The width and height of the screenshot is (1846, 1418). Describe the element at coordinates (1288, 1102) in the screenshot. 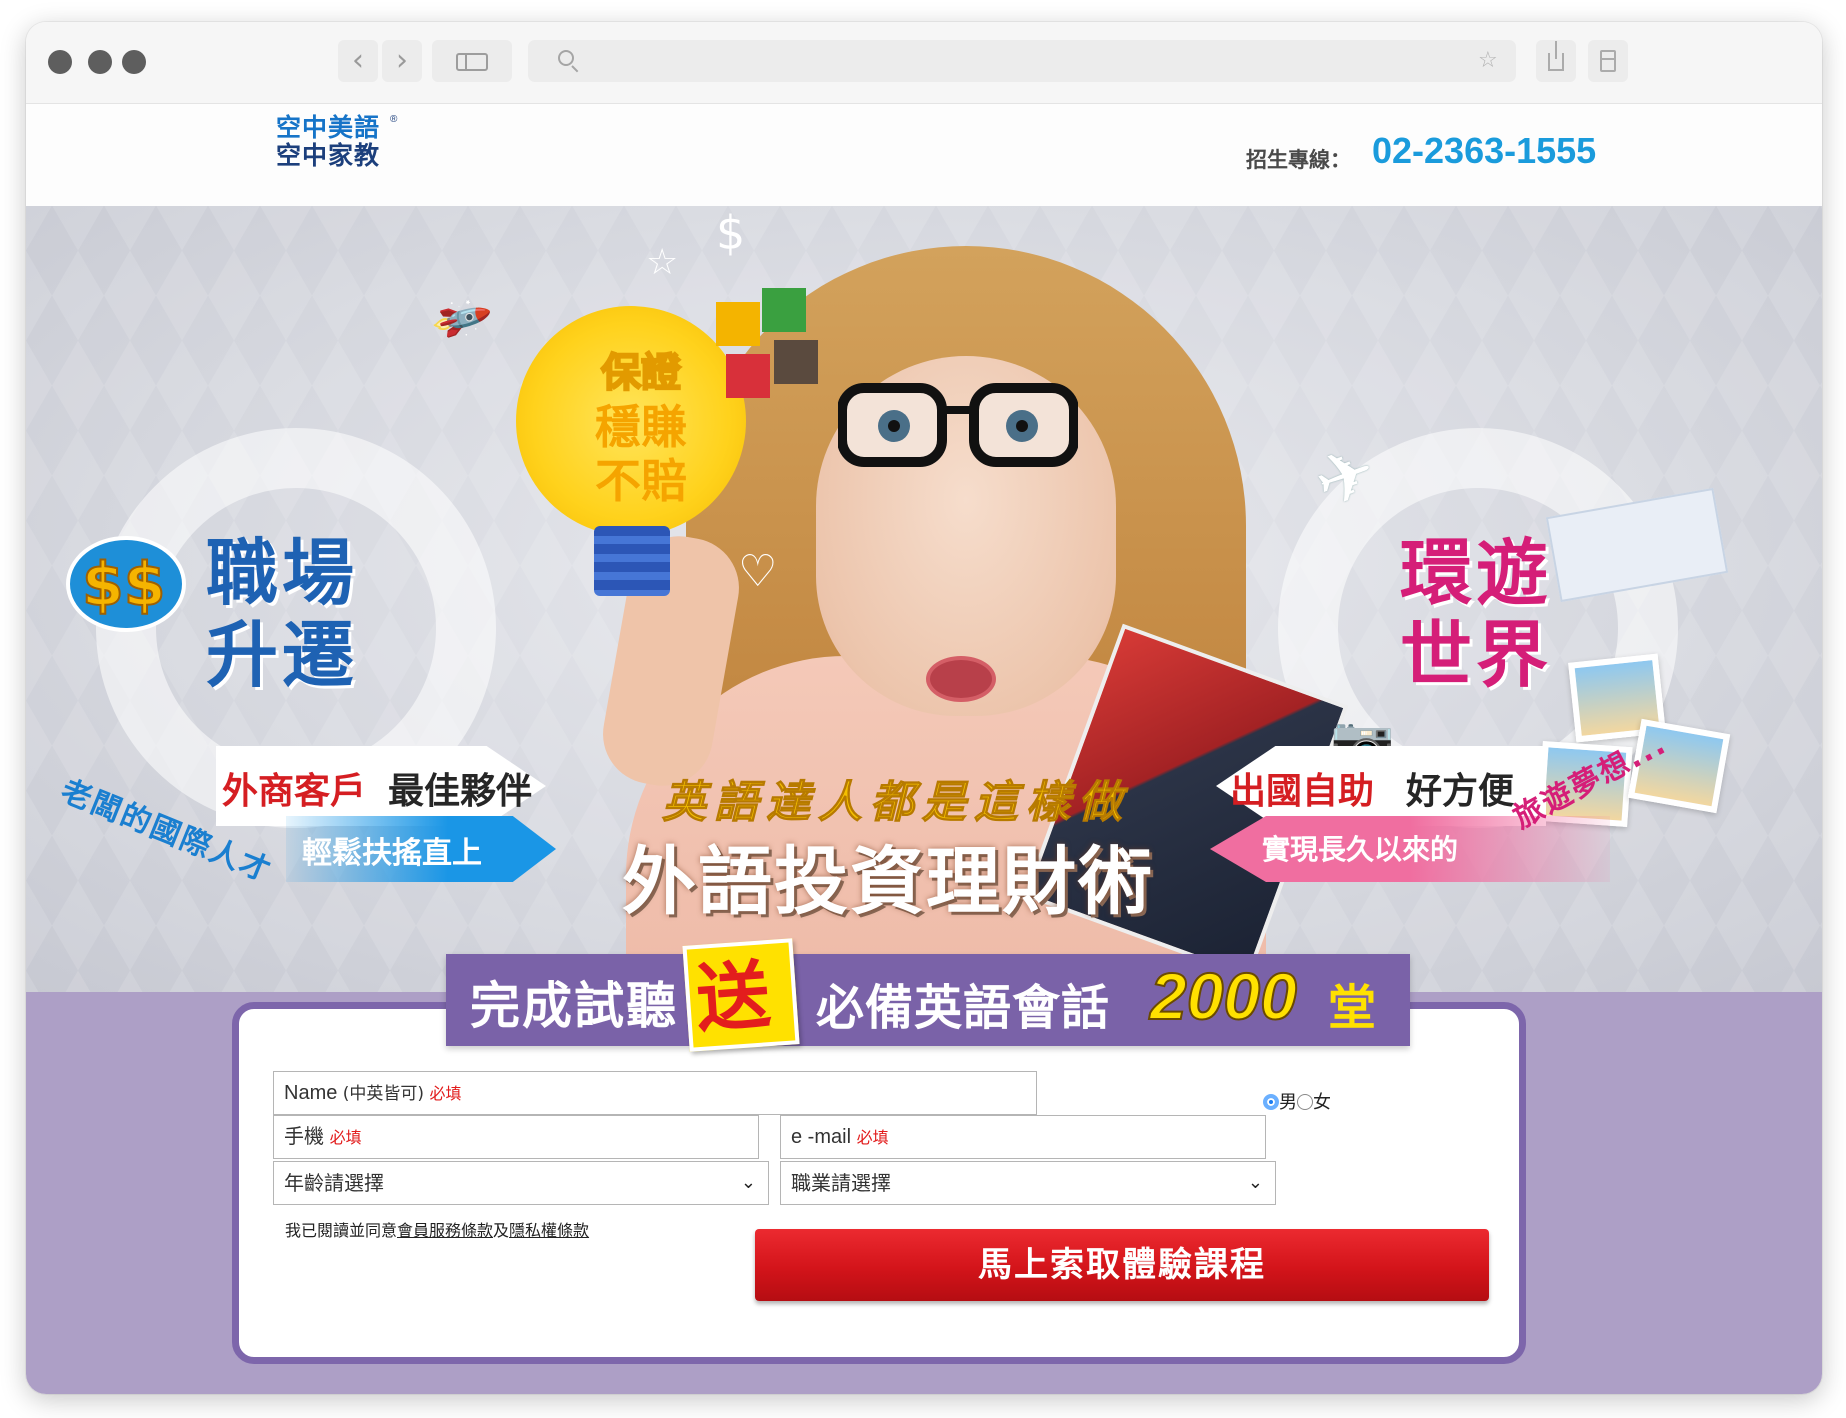

I see `gender-male-label: 男` at that location.